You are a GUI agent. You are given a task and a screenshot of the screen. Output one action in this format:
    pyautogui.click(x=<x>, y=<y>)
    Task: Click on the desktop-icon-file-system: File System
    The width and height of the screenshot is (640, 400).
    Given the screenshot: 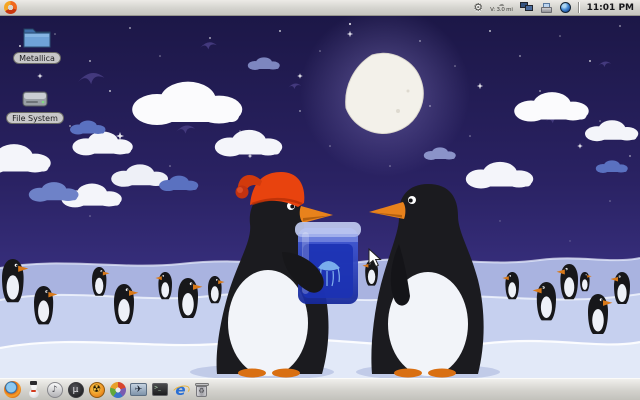 What is the action you would take?
    pyautogui.click(x=35, y=105)
    